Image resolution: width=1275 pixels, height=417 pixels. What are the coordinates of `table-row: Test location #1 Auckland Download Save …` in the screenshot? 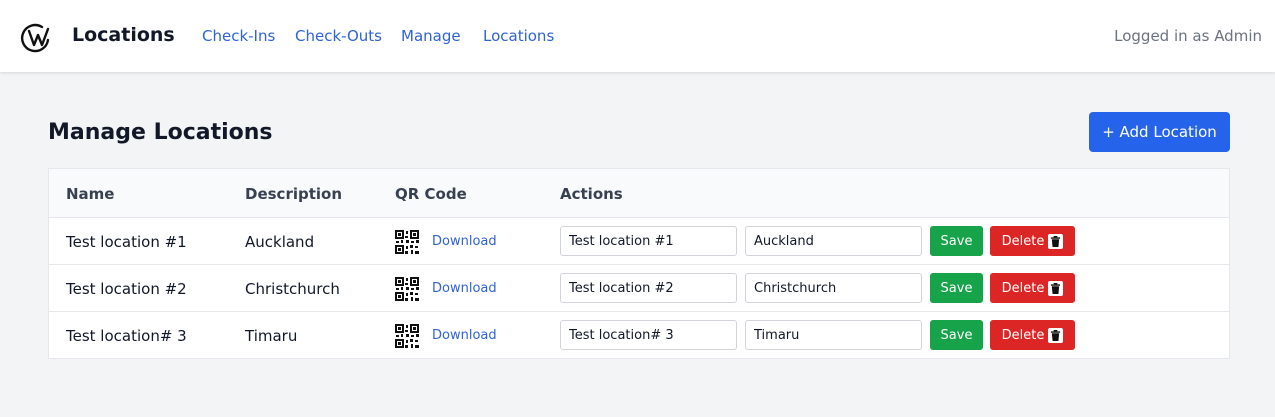 It's located at (639, 241).